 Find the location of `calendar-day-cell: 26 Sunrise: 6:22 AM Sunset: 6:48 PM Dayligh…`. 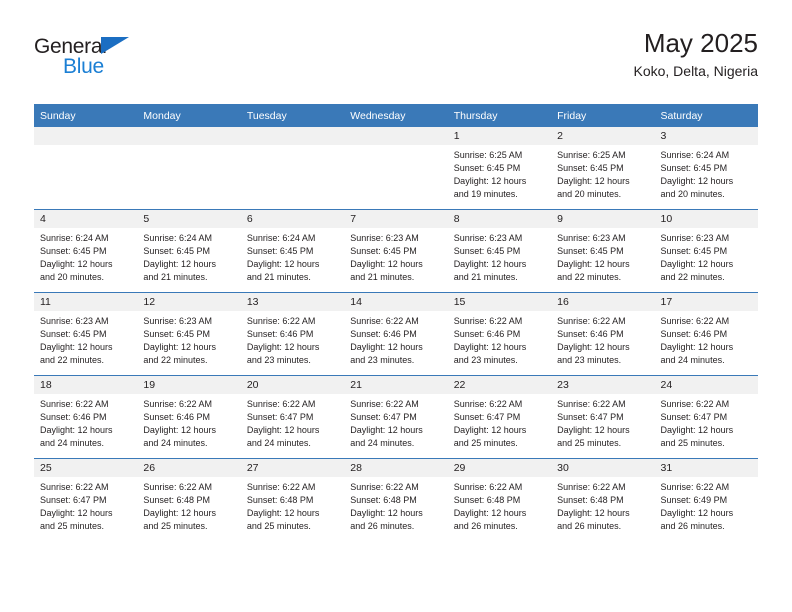

calendar-day-cell: 26 Sunrise: 6:22 AM Sunset: 6:48 PM Dayligh… is located at coordinates (189, 499).